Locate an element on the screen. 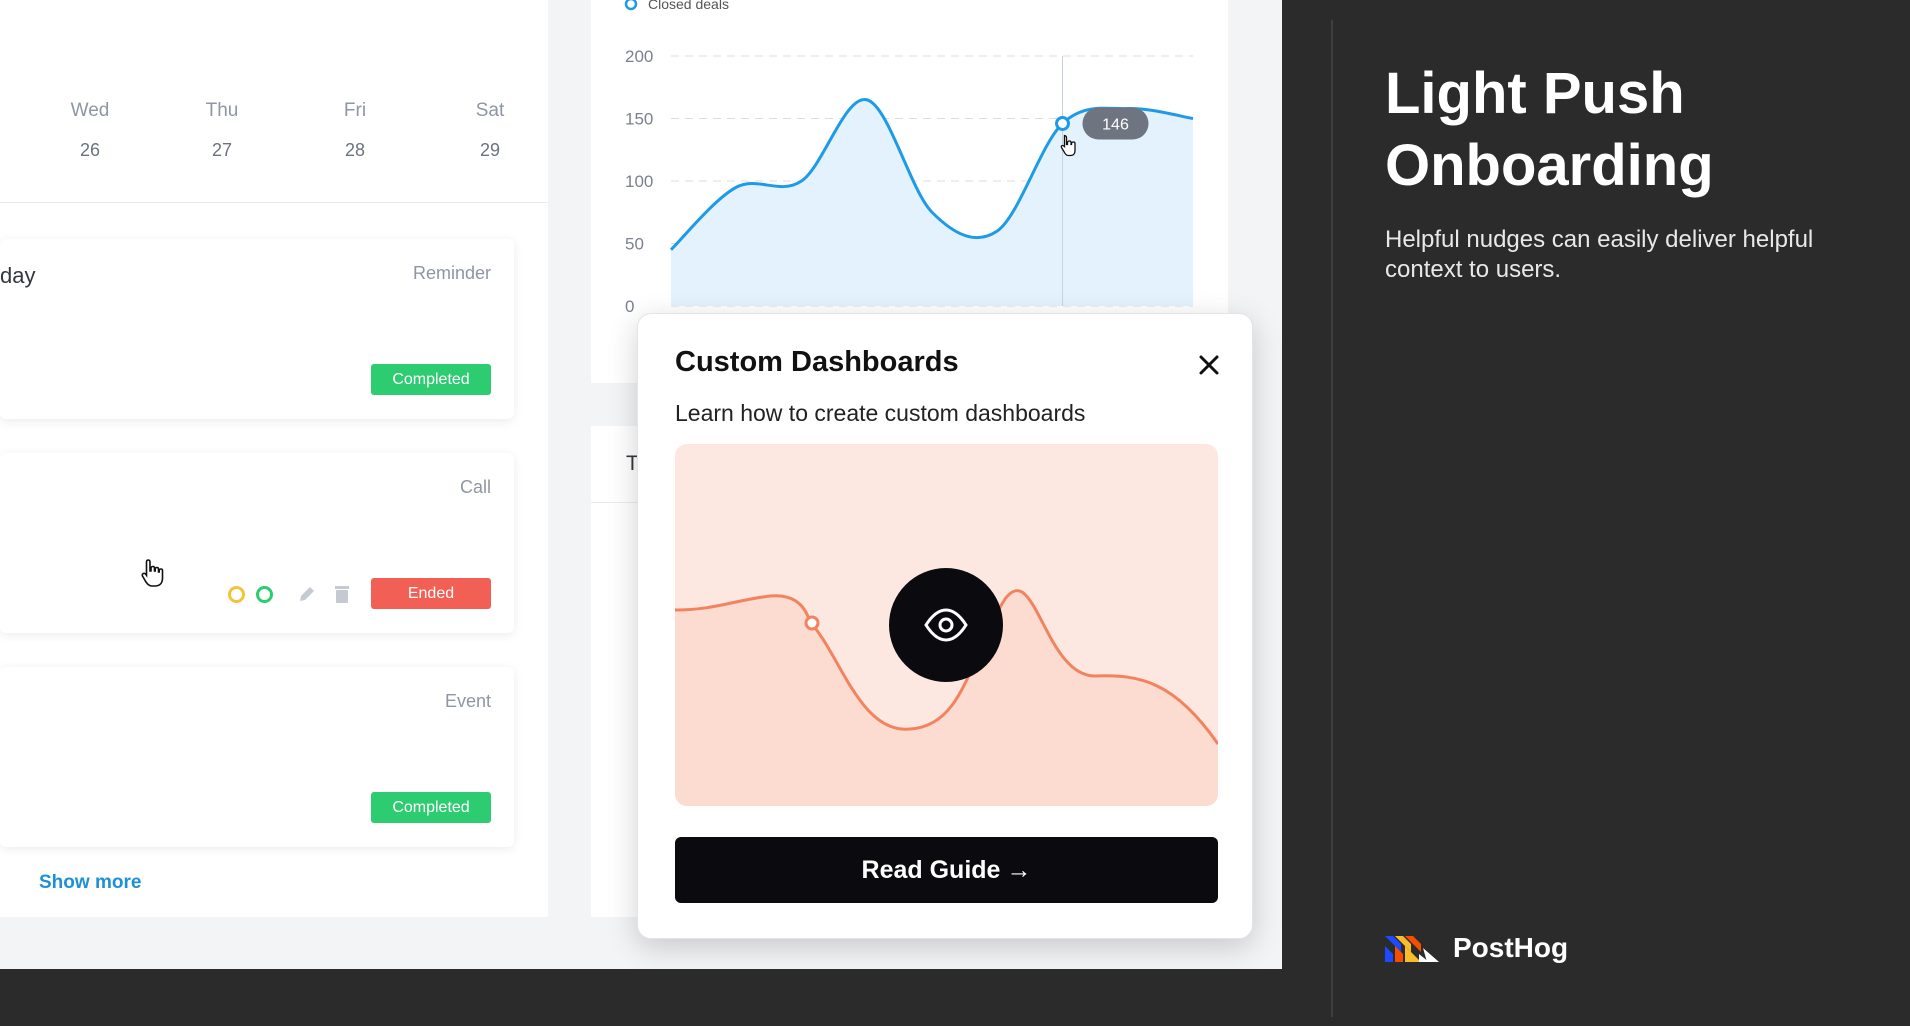 The width and height of the screenshot is (1910, 1026). arrow-right-icon: → is located at coordinates (1019, 869).